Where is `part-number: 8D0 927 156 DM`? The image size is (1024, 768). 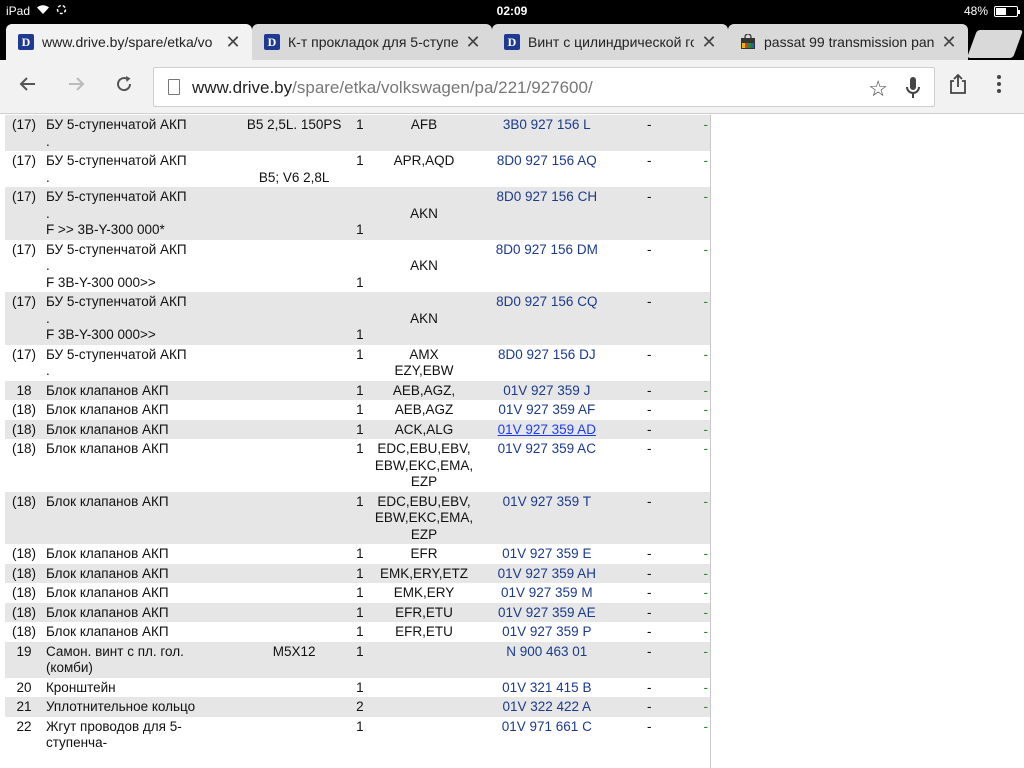
part-number: 8D0 927 156 DM is located at coordinates (547, 265).